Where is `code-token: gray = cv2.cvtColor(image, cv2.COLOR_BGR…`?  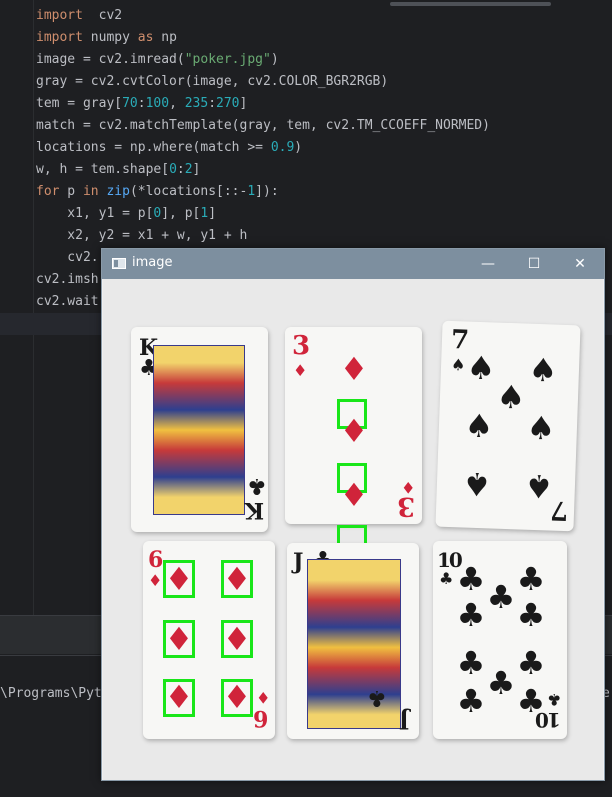 code-token: gray = cv2.cvtColor(image, cv2.COLOR_BGR… is located at coordinates (212, 81).